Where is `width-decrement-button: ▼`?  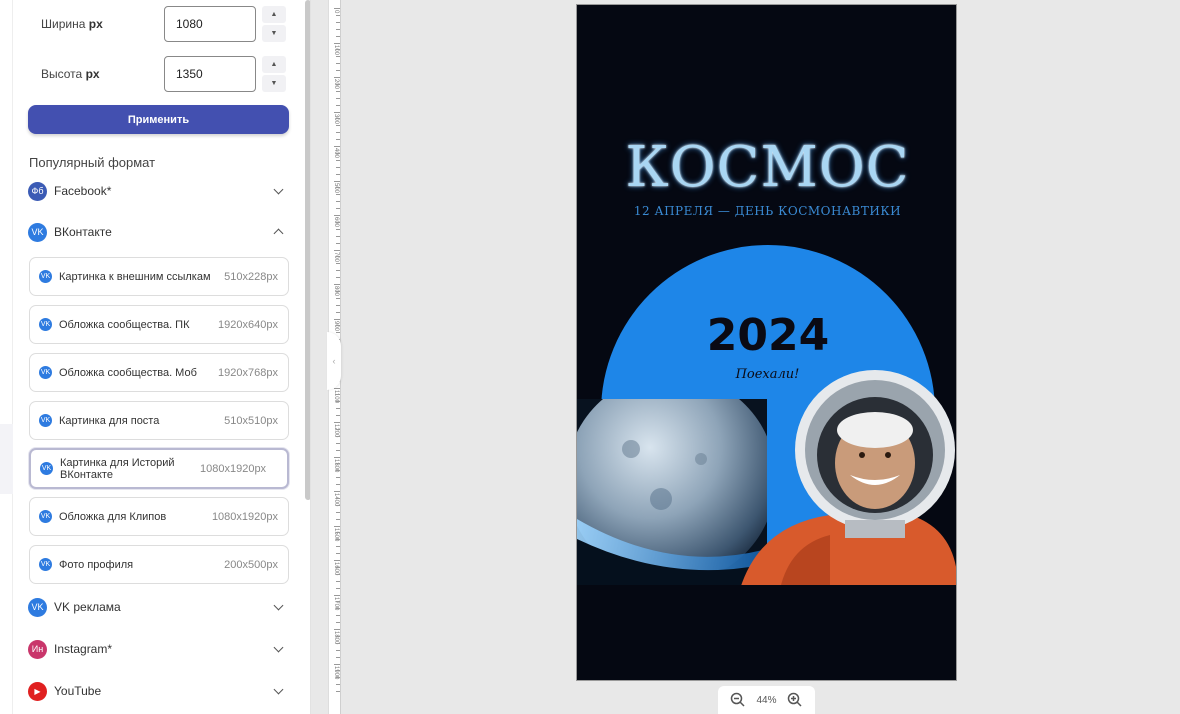 width-decrement-button: ▼ is located at coordinates (274, 33).